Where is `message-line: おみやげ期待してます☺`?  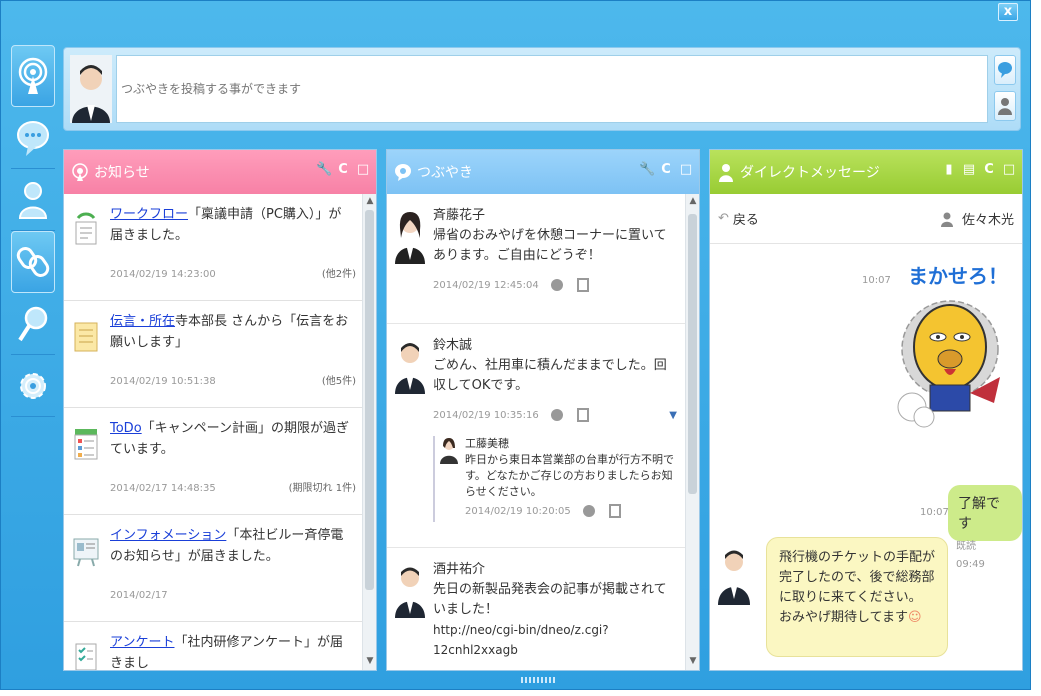 message-line: おみやげ期待してます☺ is located at coordinates (850, 617).